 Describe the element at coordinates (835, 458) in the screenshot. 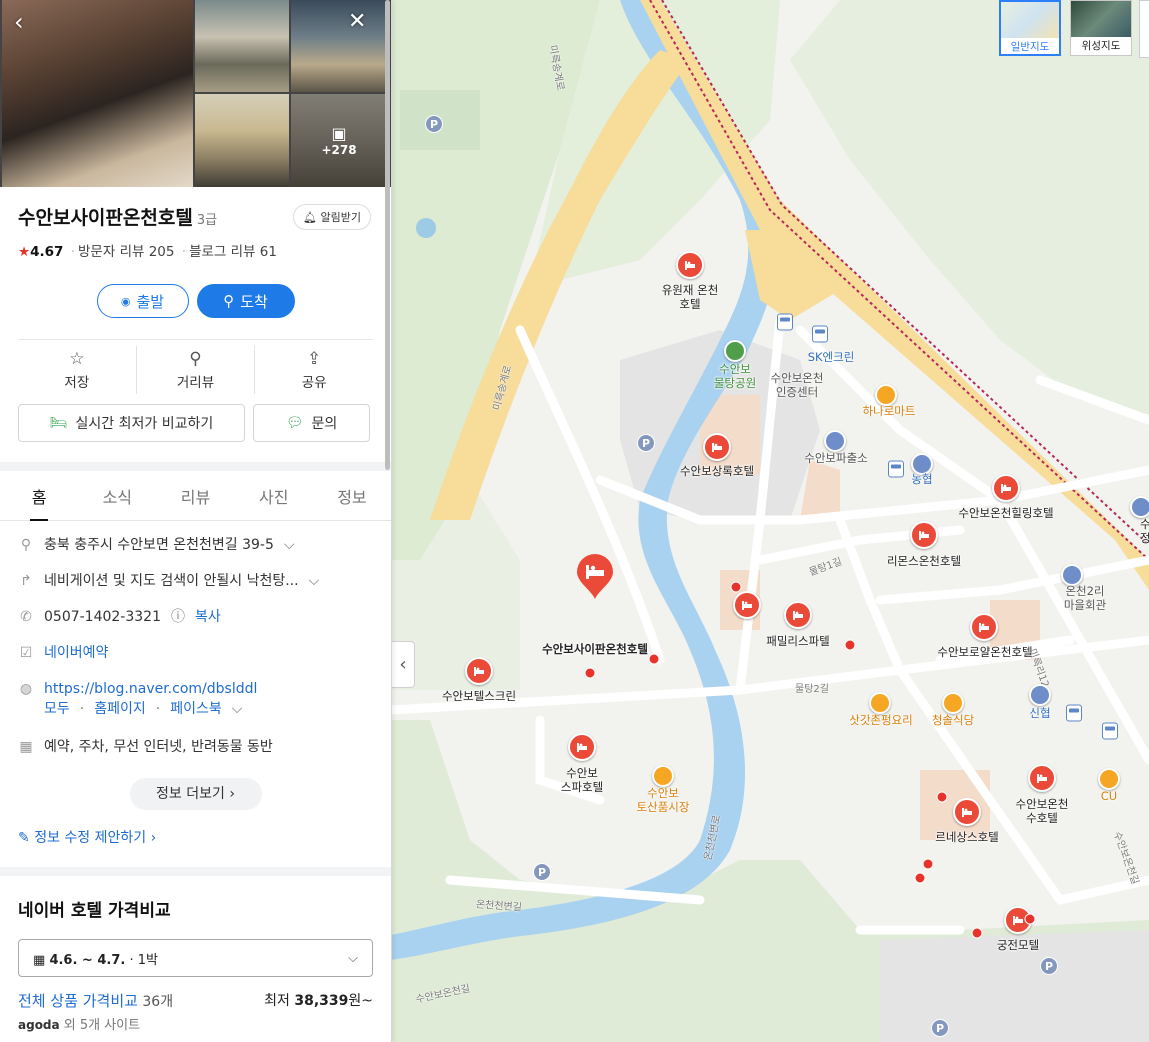

I see `map-label: 수안보파출소` at that location.